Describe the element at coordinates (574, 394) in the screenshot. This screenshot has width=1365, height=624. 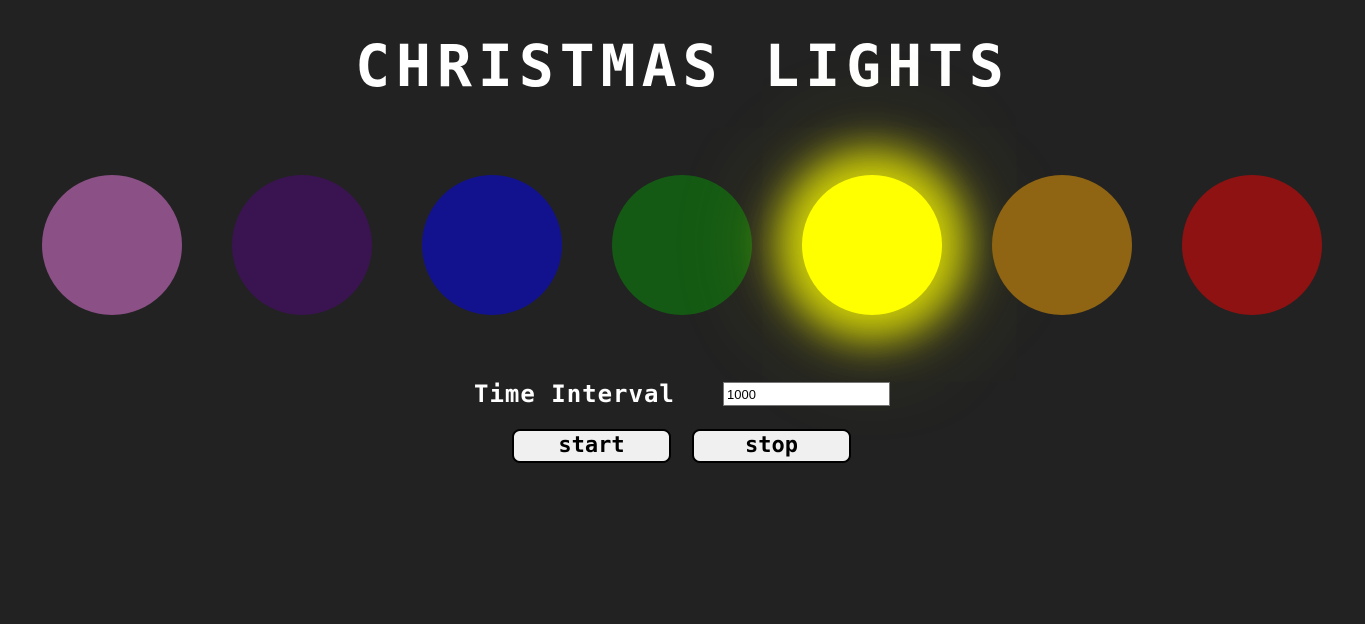
I see `time-interval-label: Time Interval` at that location.